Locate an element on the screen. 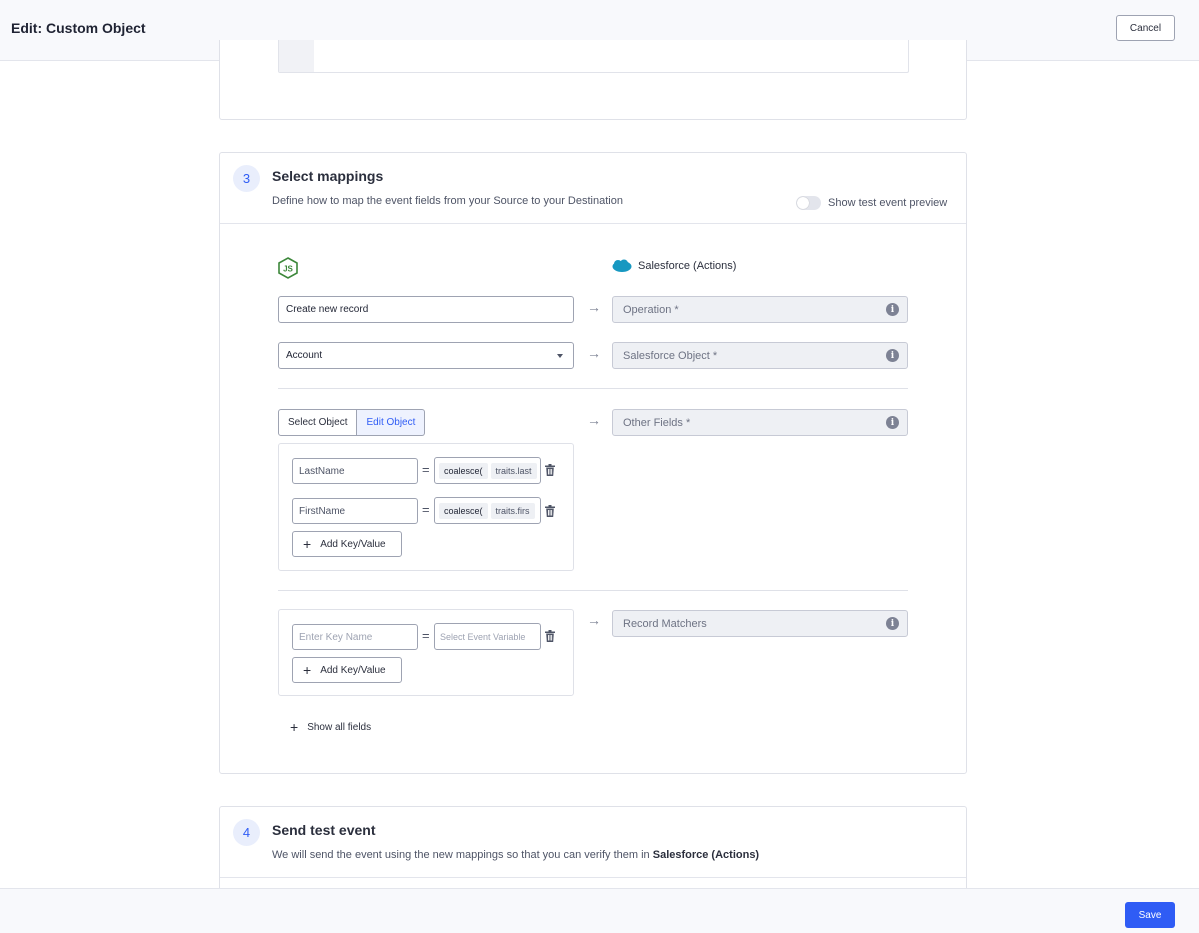 Image resolution: width=1199 pixels, height=933 pixels. section-title: Select mappings is located at coordinates (328, 176).